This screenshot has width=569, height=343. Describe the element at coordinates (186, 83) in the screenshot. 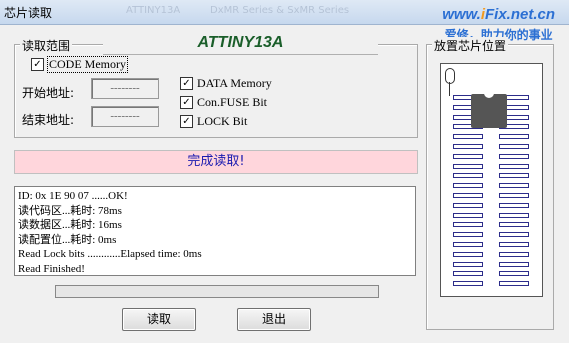

I see `data-memory-checkbox: ✓` at that location.